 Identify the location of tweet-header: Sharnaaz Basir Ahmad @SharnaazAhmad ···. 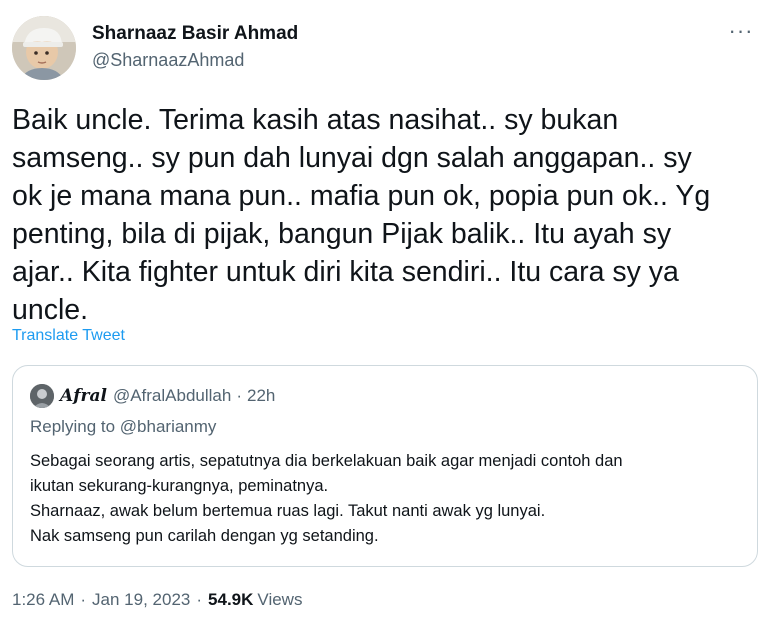
(384, 47).